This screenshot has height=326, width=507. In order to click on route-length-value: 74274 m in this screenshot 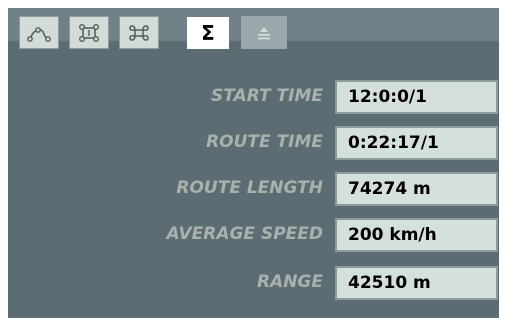, I will do `click(416, 189)`.